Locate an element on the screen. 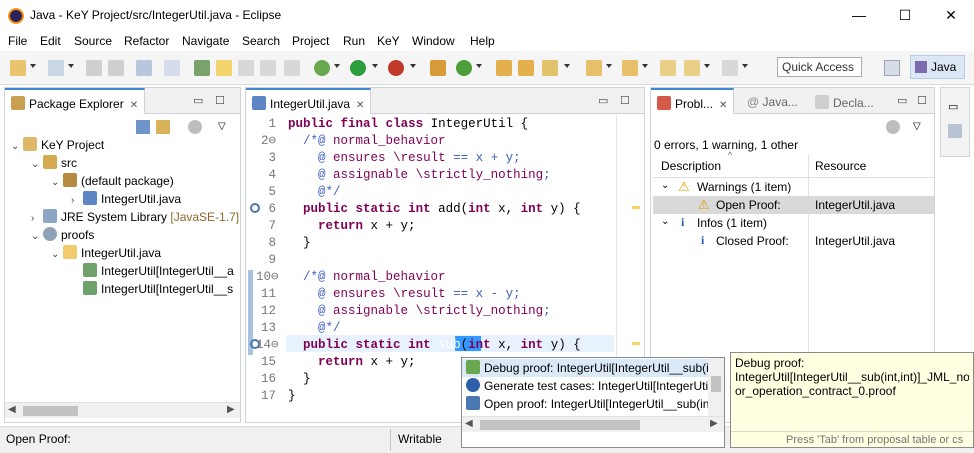 The height and width of the screenshot is (453, 974). code-line: @ ensures \result == x - y; is located at coordinates (404, 294).